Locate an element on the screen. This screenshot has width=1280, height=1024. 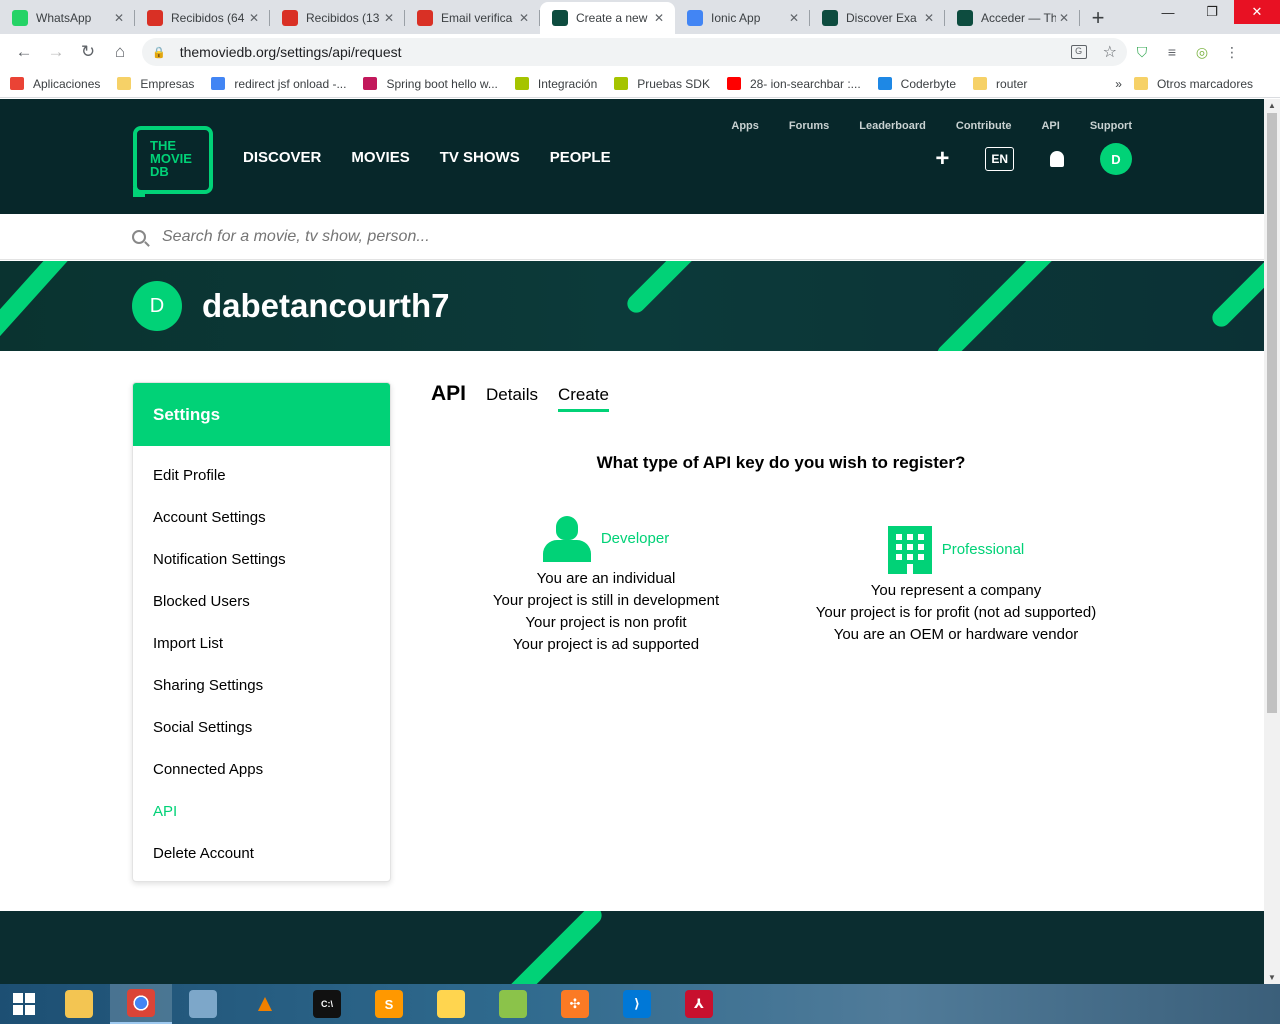
scroll-up-arrow: ▲ is located at coordinates (1272, 105).